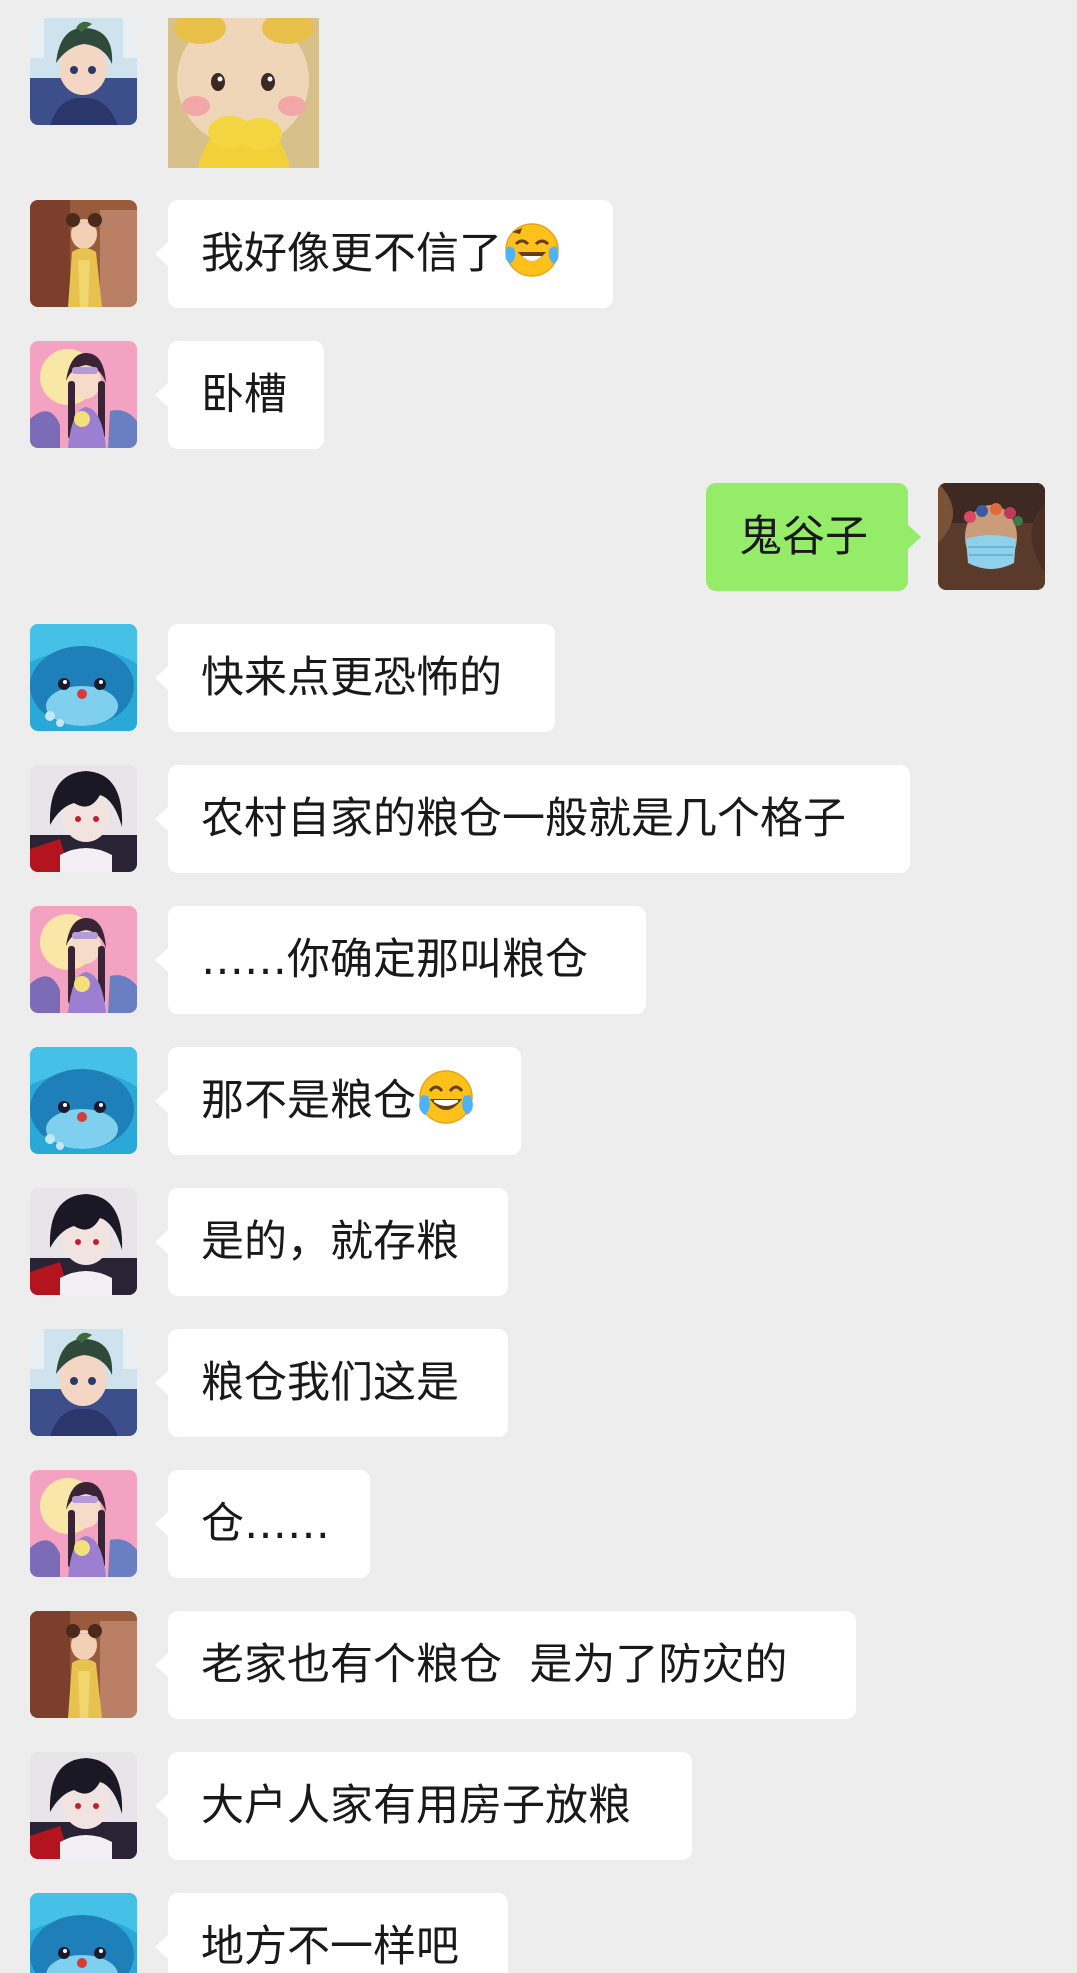  Describe the element at coordinates (416, 1806) in the screenshot. I see `message-text: 大户人家有用房子放粮` at that location.